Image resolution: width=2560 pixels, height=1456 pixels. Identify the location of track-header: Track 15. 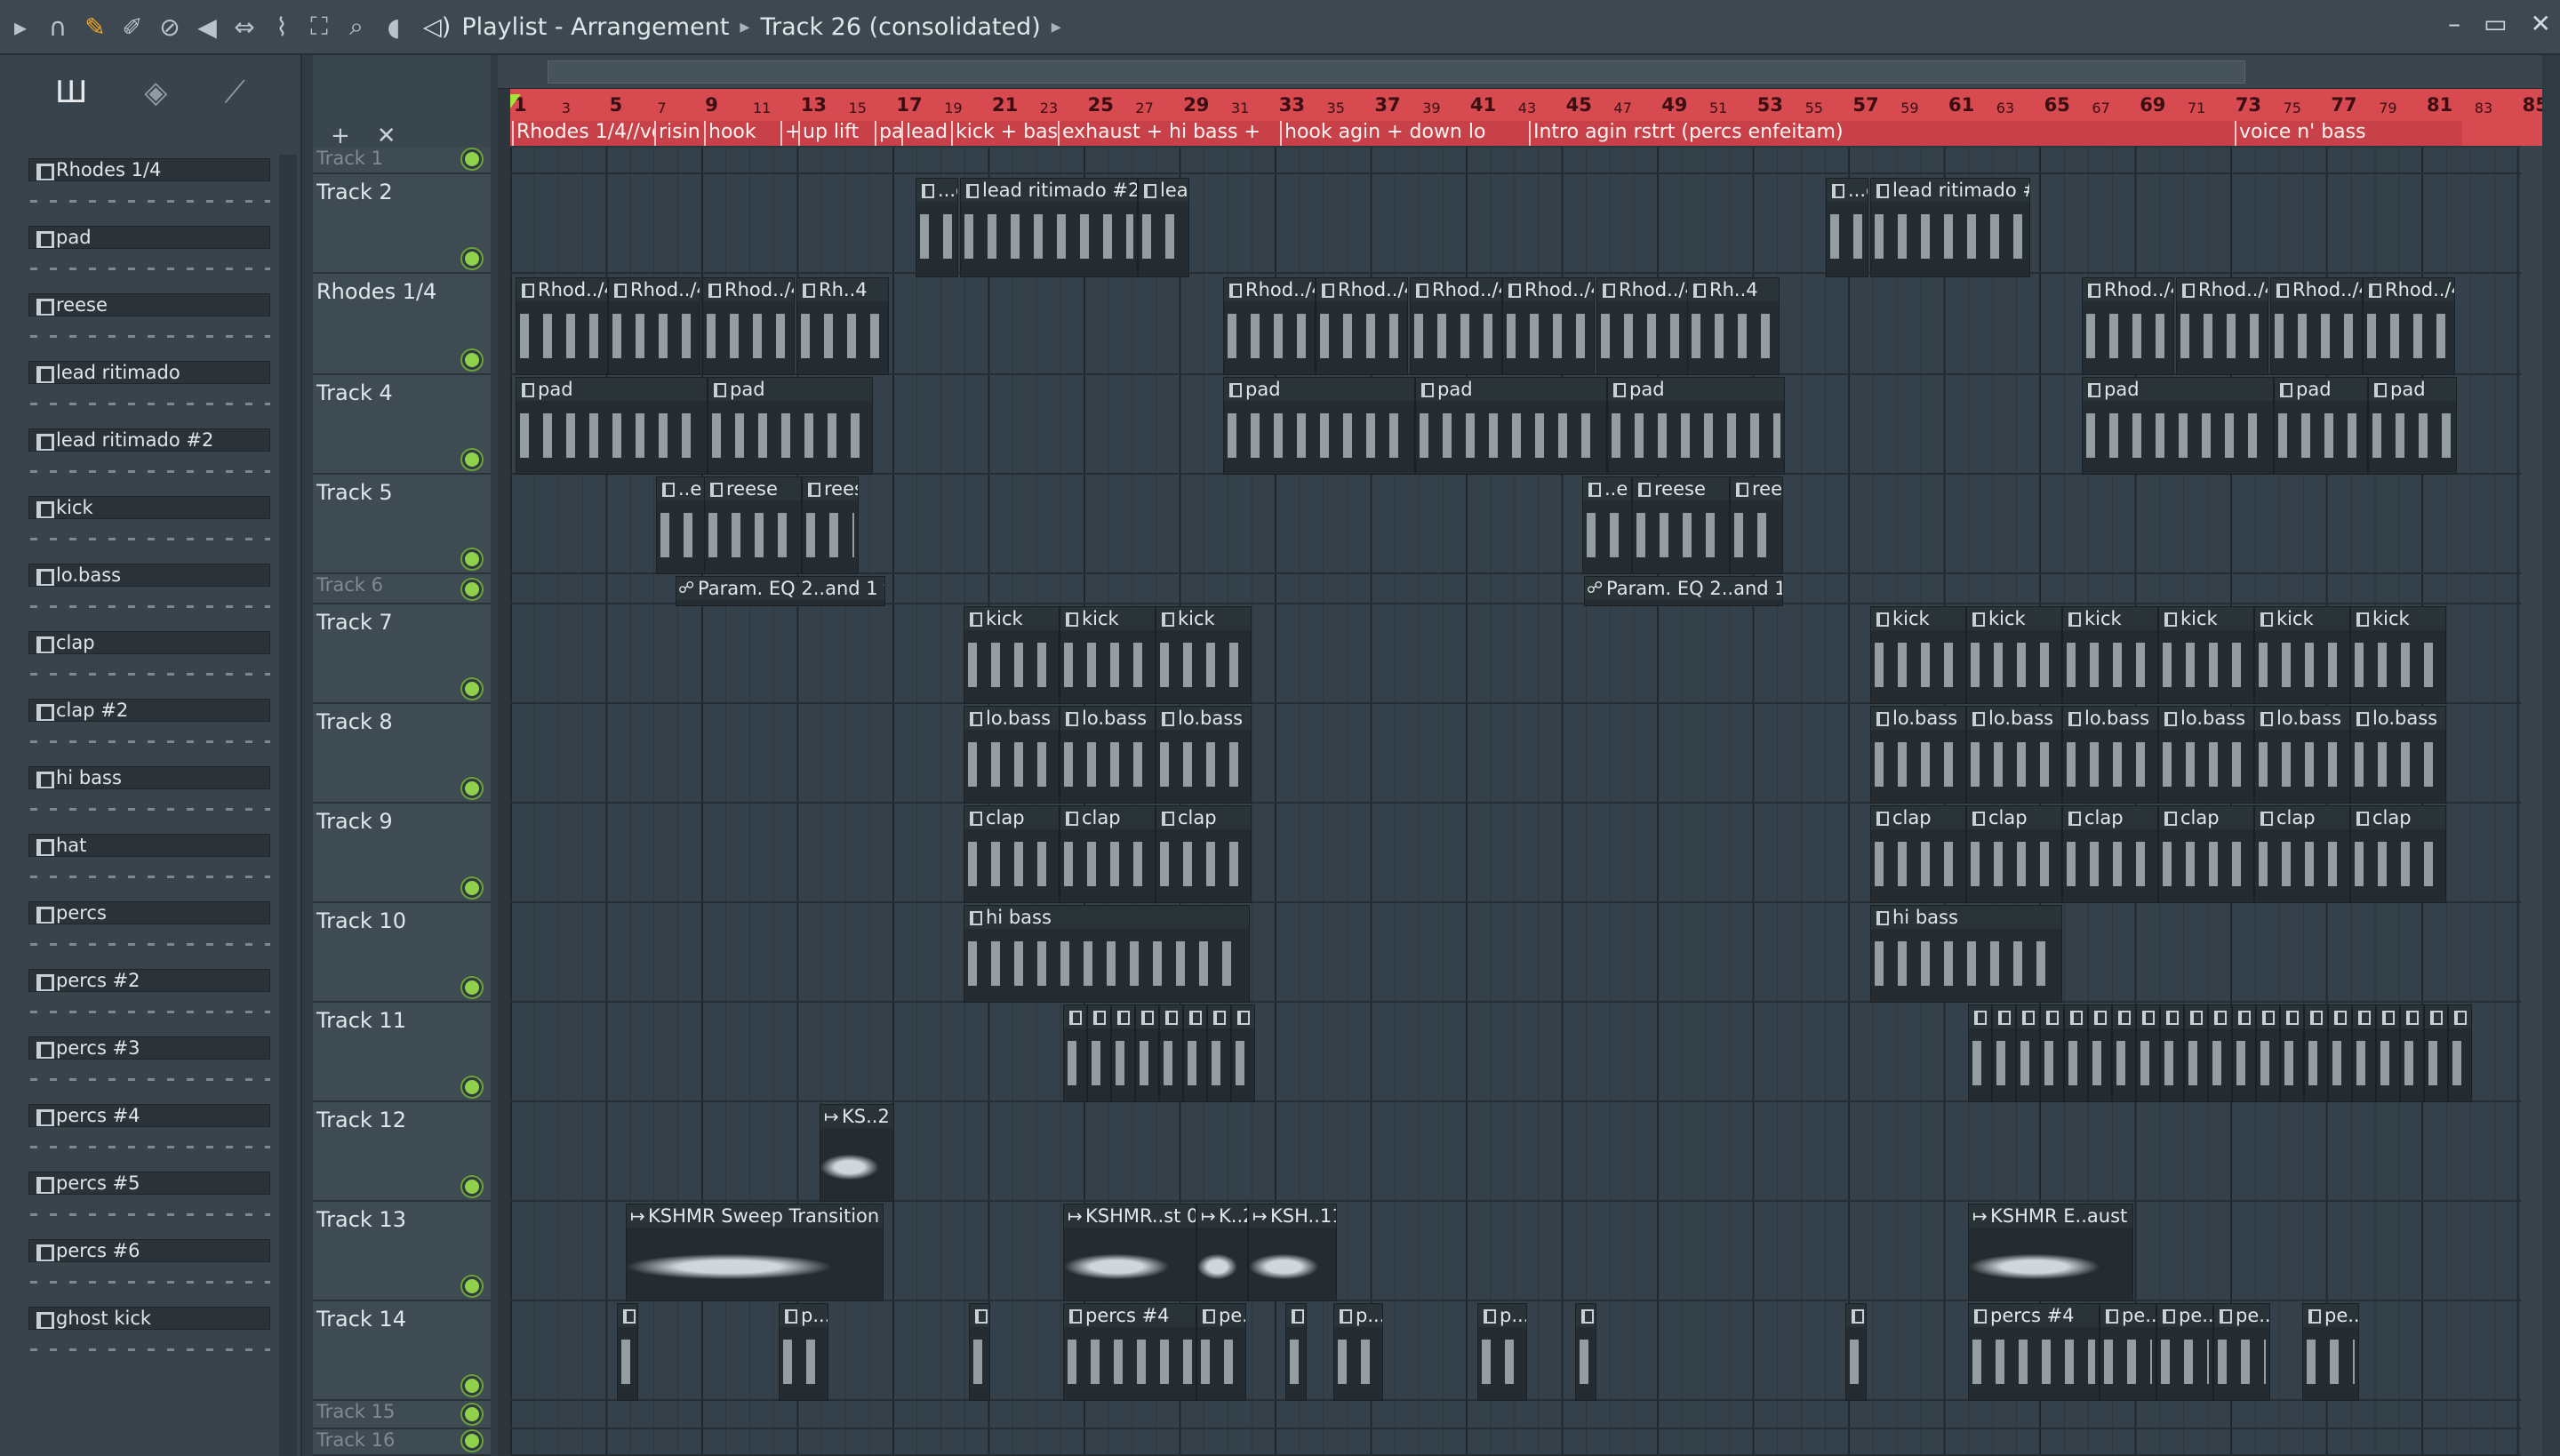
(402, 1415).